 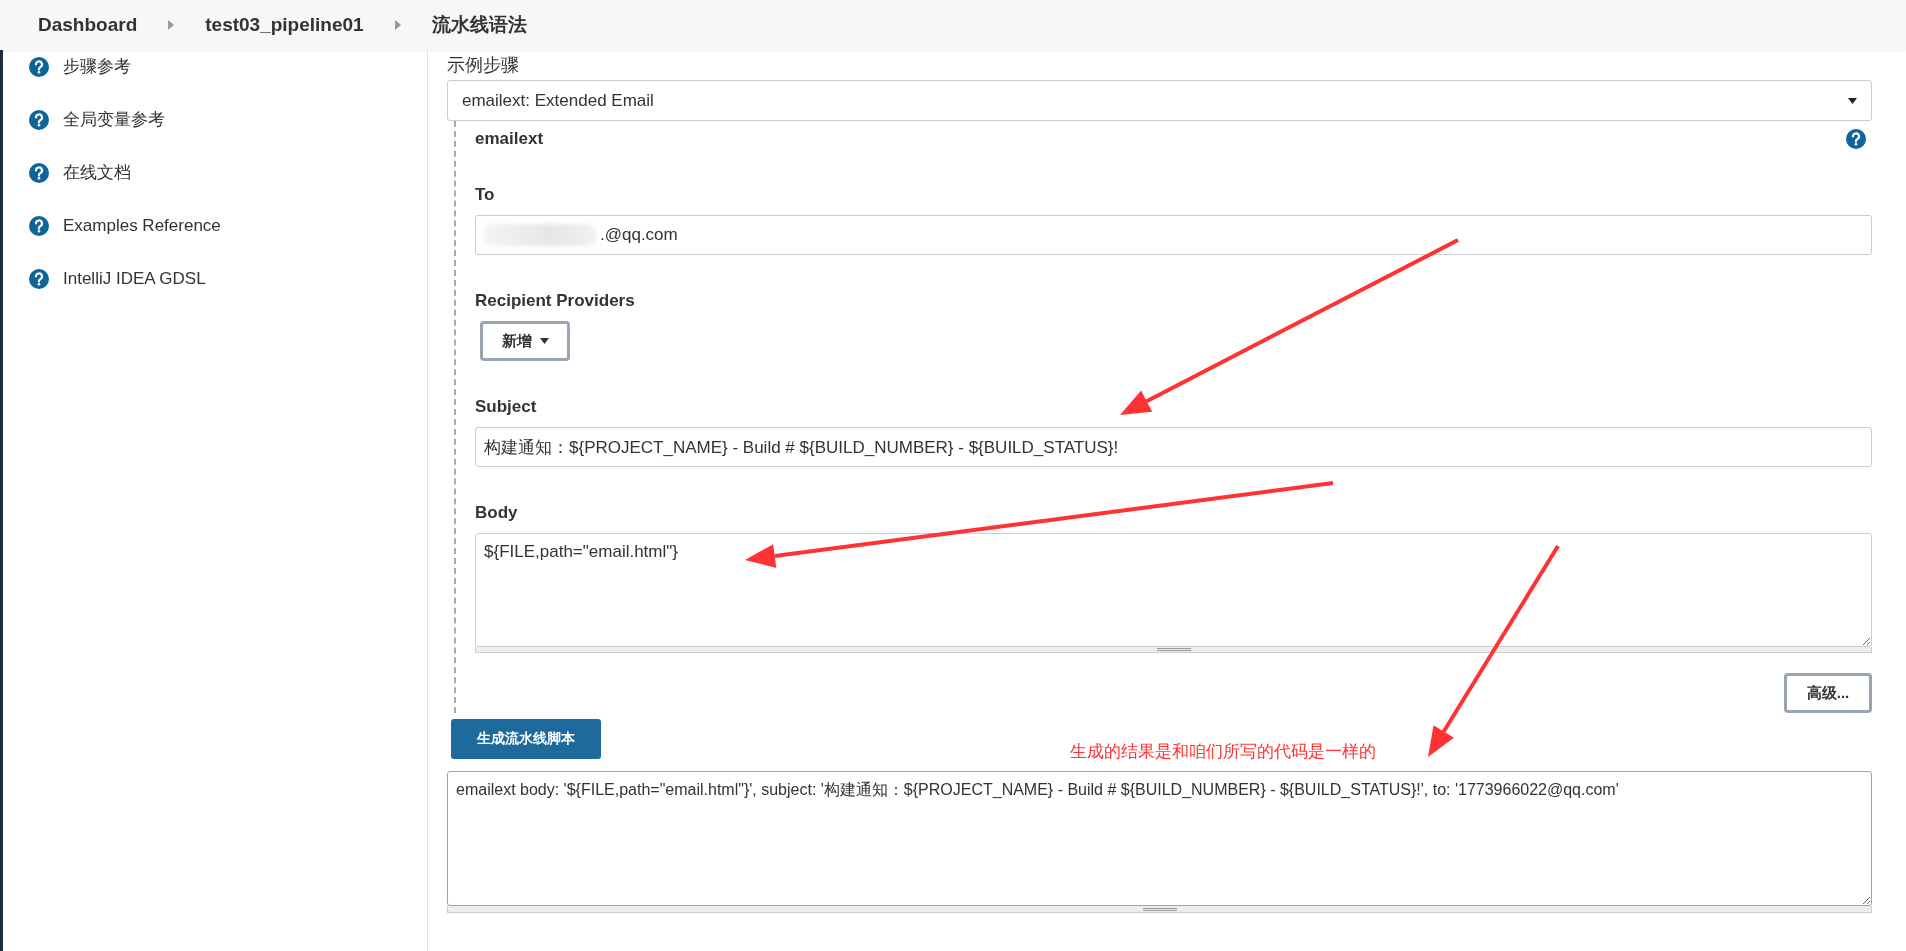 What do you see at coordinates (483, 65) in the screenshot?
I see `field-label: 示例步骤` at bounding box center [483, 65].